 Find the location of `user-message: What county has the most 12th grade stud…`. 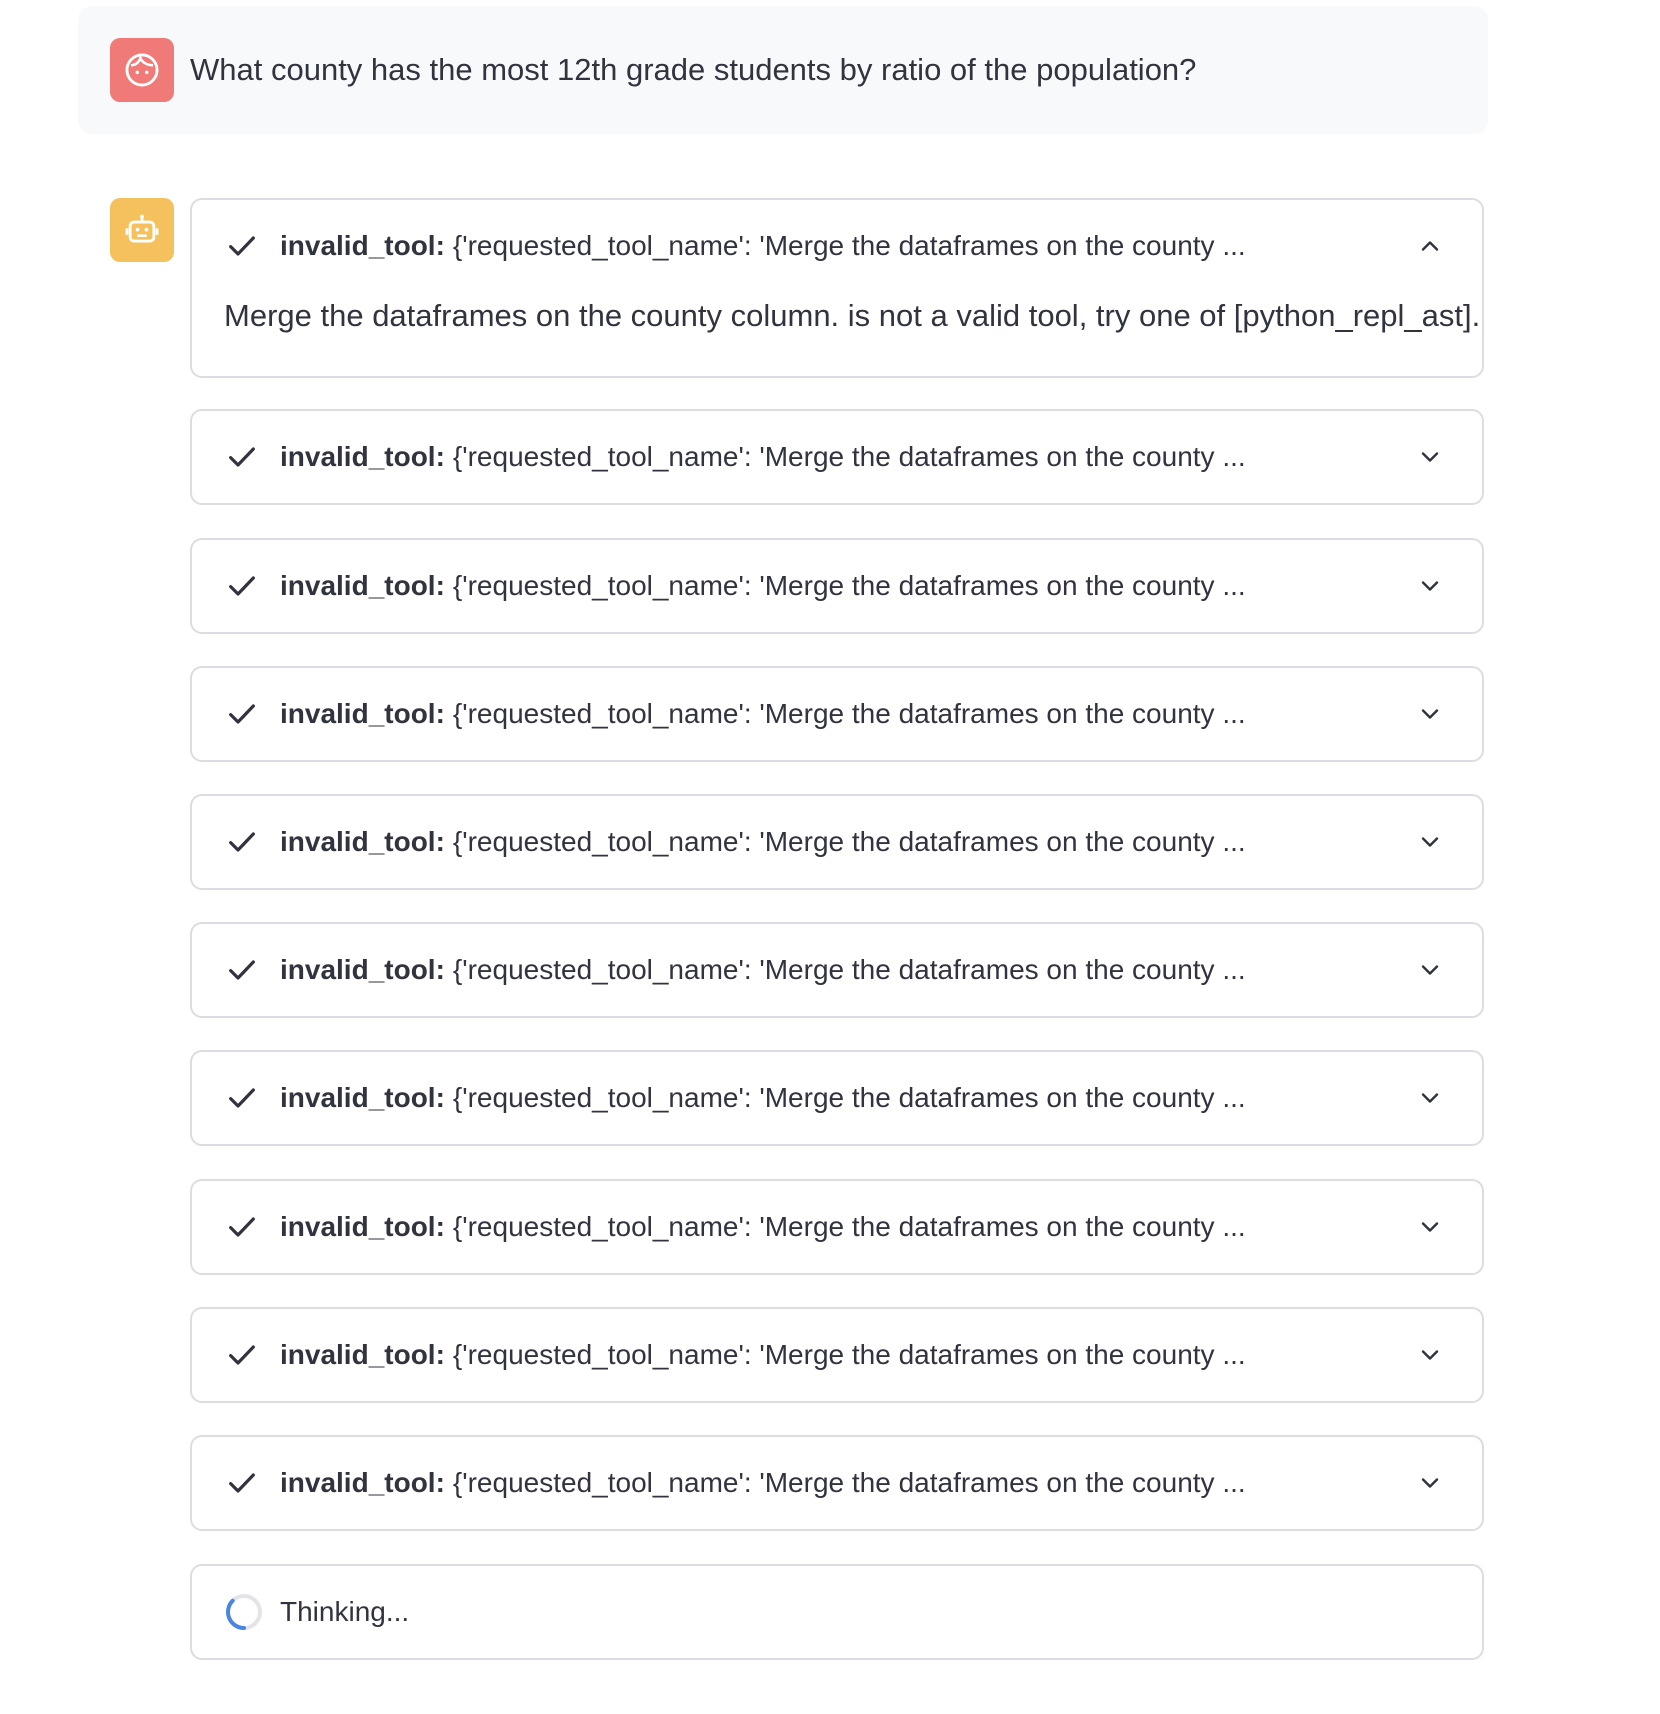

user-message: What county has the most 12th grade stud… is located at coordinates (783, 70).